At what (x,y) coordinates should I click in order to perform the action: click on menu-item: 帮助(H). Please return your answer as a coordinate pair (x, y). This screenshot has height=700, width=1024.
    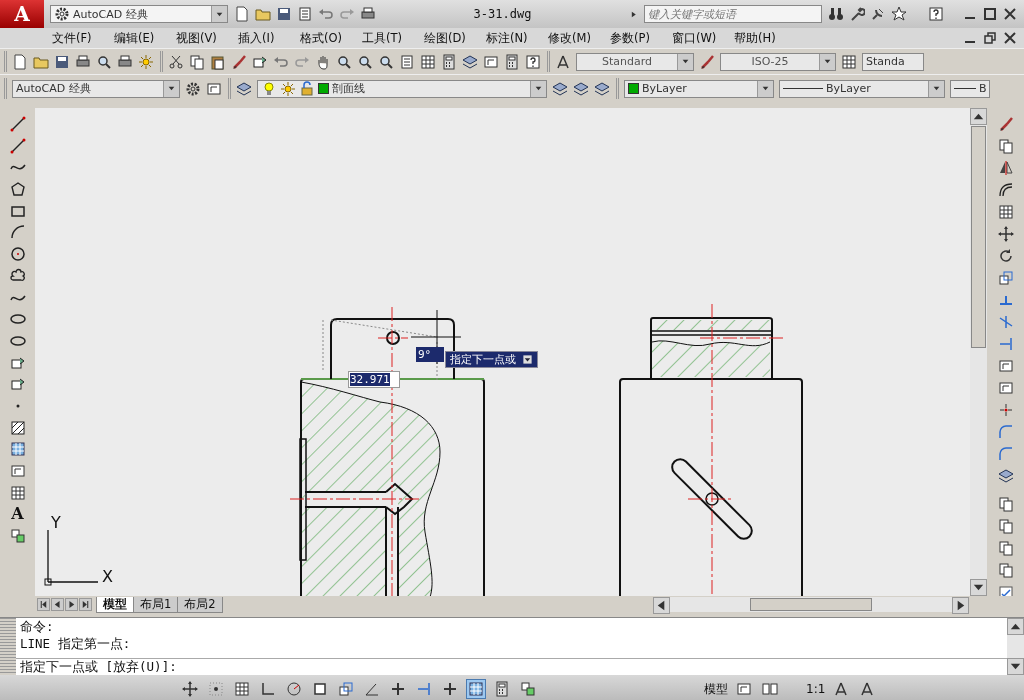
    Looking at the image, I should click on (765, 38).